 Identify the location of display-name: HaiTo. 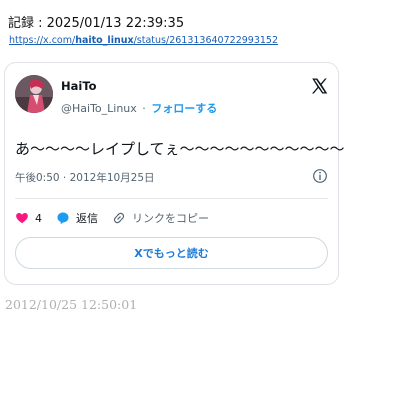
(79, 86).